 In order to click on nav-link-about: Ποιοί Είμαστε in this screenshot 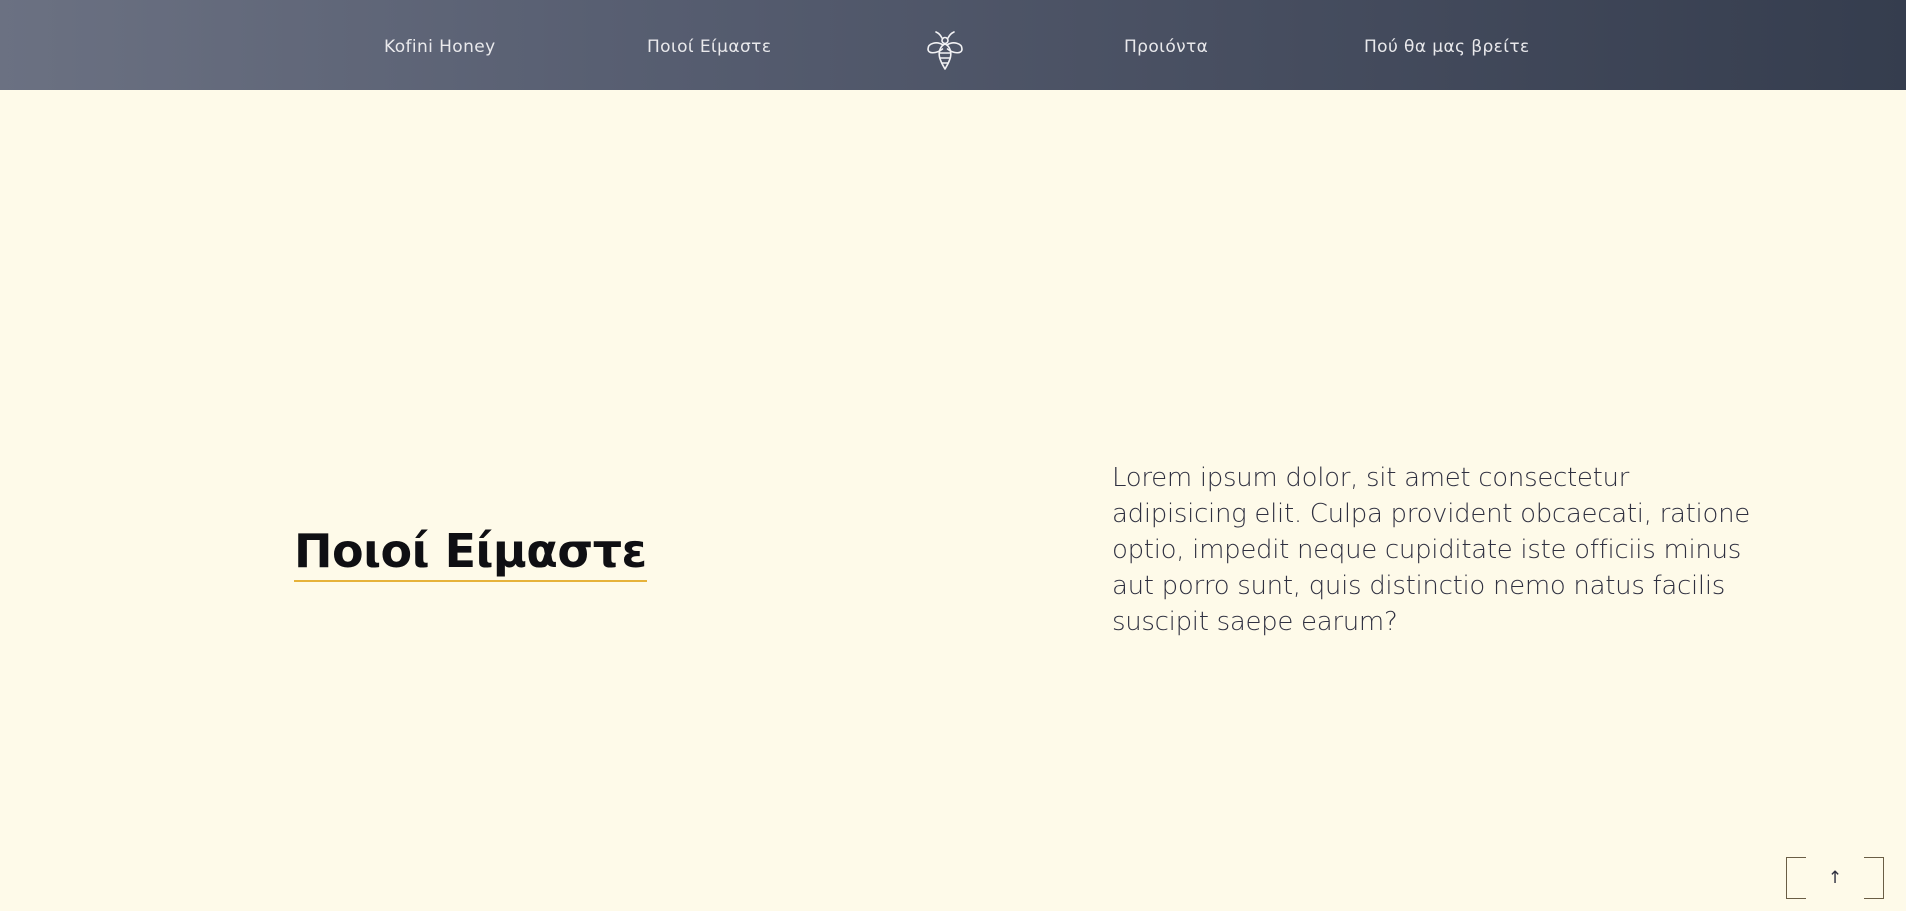, I will do `click(709, 47)`.